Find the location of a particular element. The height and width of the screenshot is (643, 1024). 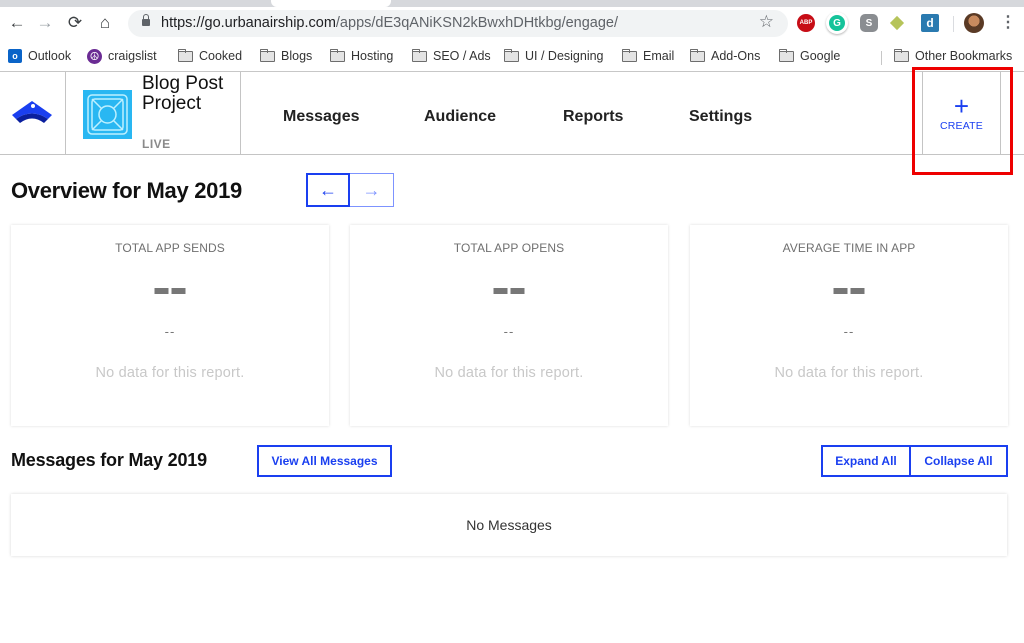

url-path: /apps/dE3qANiKSN2kBwxhDHtkbg/engage/ is located at coordinates (477, 23).